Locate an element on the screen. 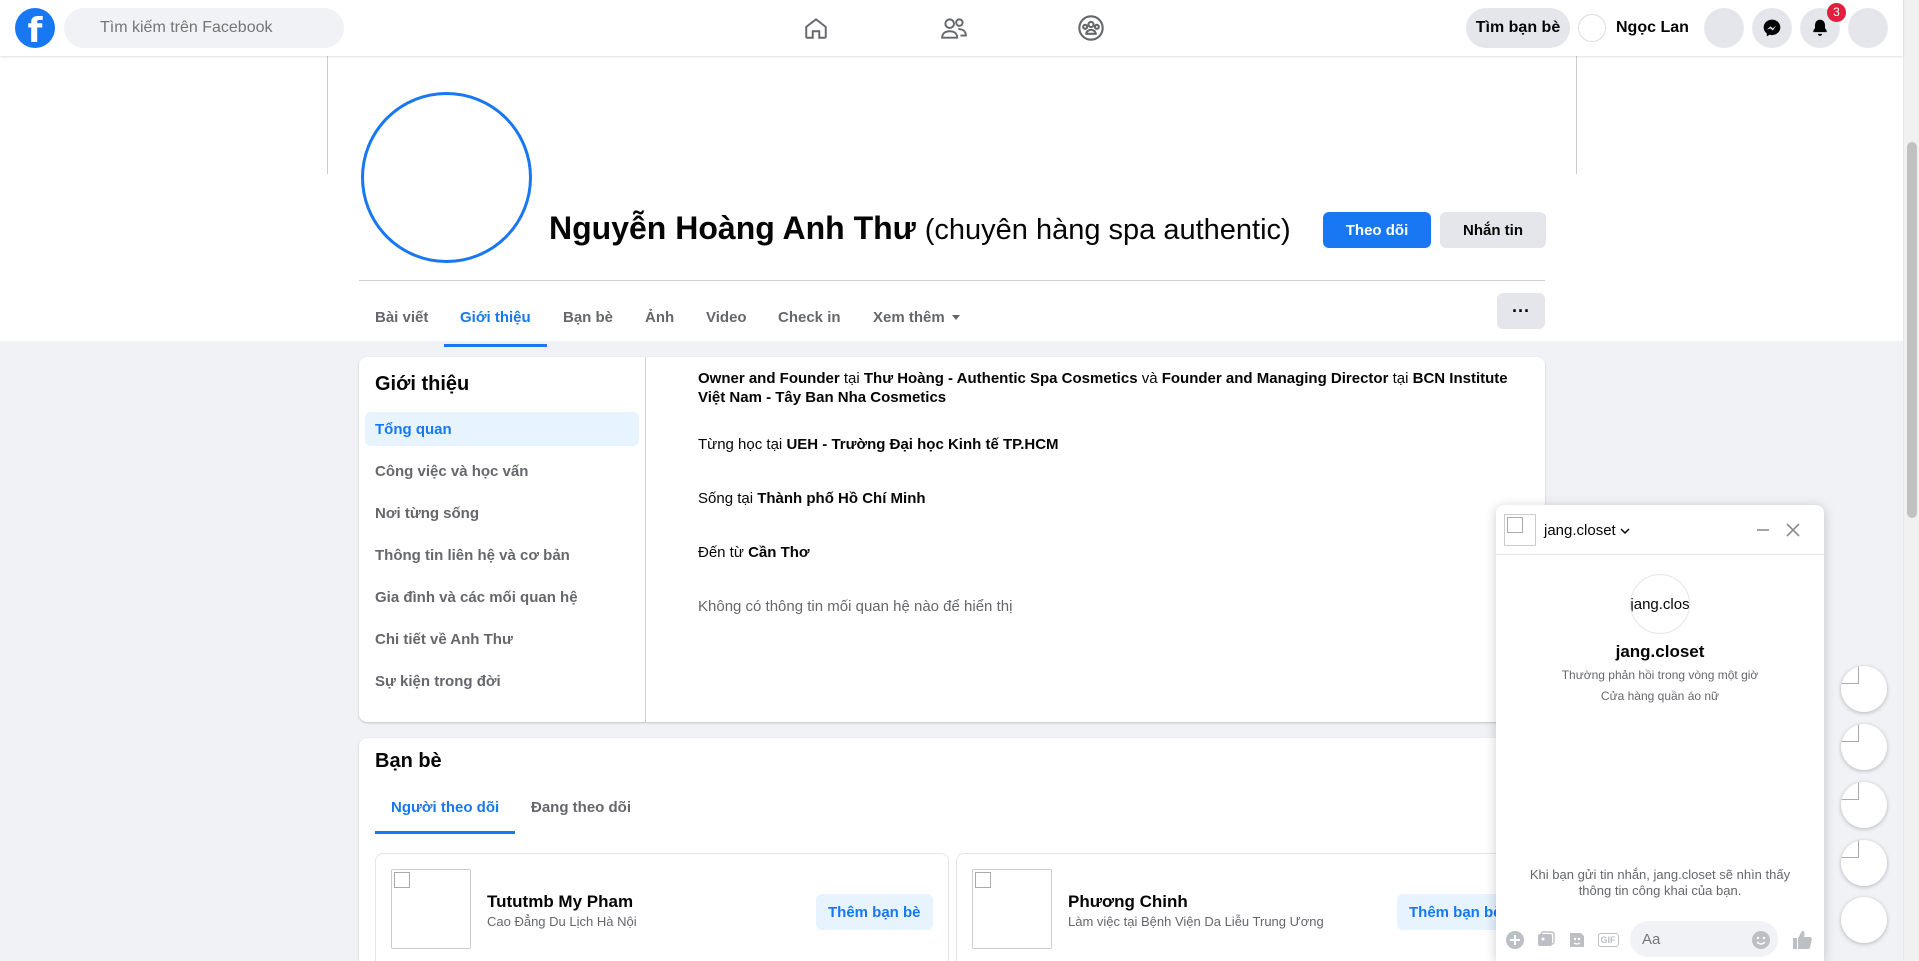 The height and width of the screenshot is (961, 1919). menu-button is located at coordinates (1724, 28).